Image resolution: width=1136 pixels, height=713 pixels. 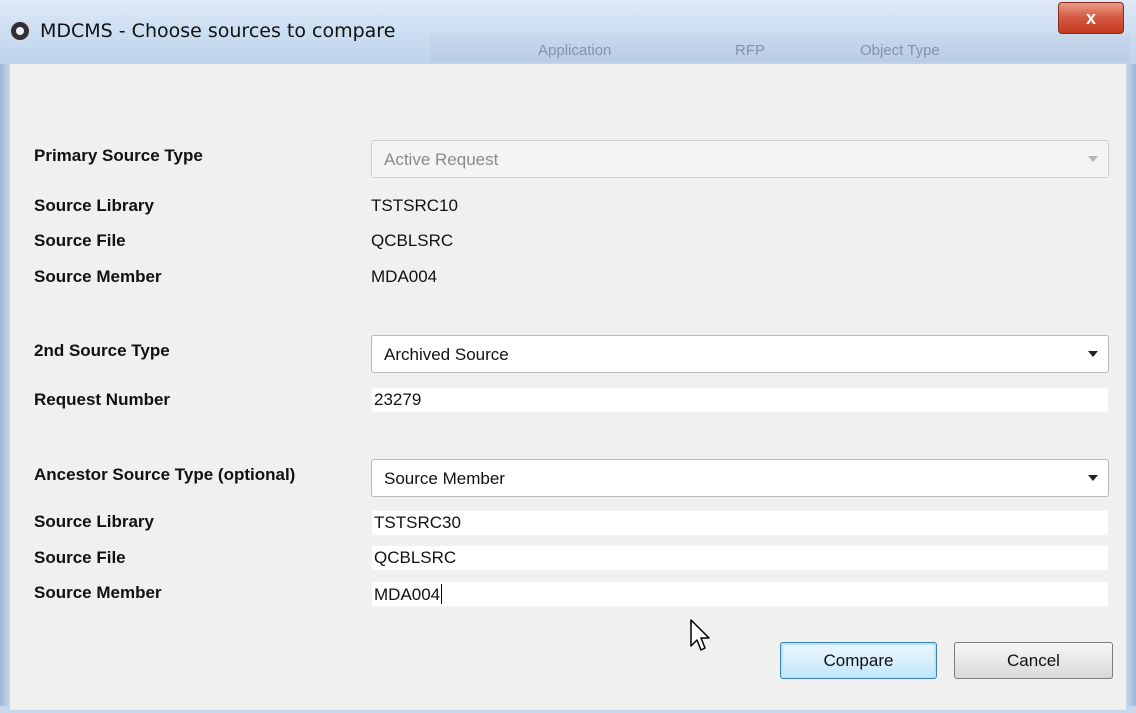 What do you see at coordinates (80, 240) in the screenshot?
I see `primary-source-file-label: Source File` at bounding box center [80, 240].